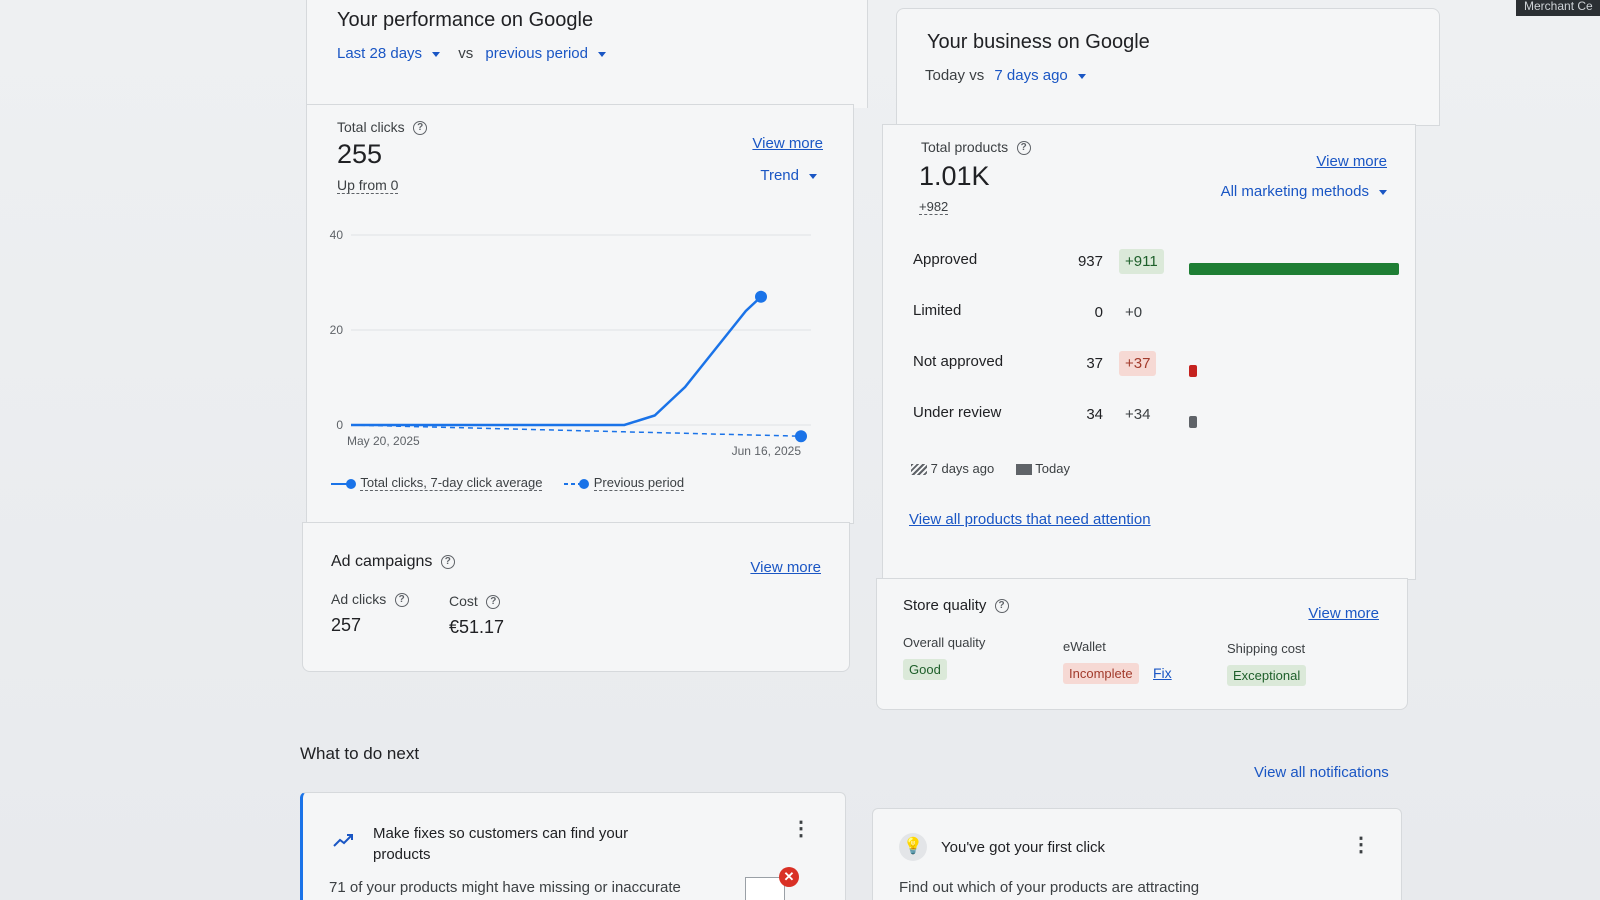 The height and width of the screenshot is (900, 1600). What do you see at coordinates (337, 235) in the screenshot?
I see `y-tick-label: 40` at bounding box center [337, 235].